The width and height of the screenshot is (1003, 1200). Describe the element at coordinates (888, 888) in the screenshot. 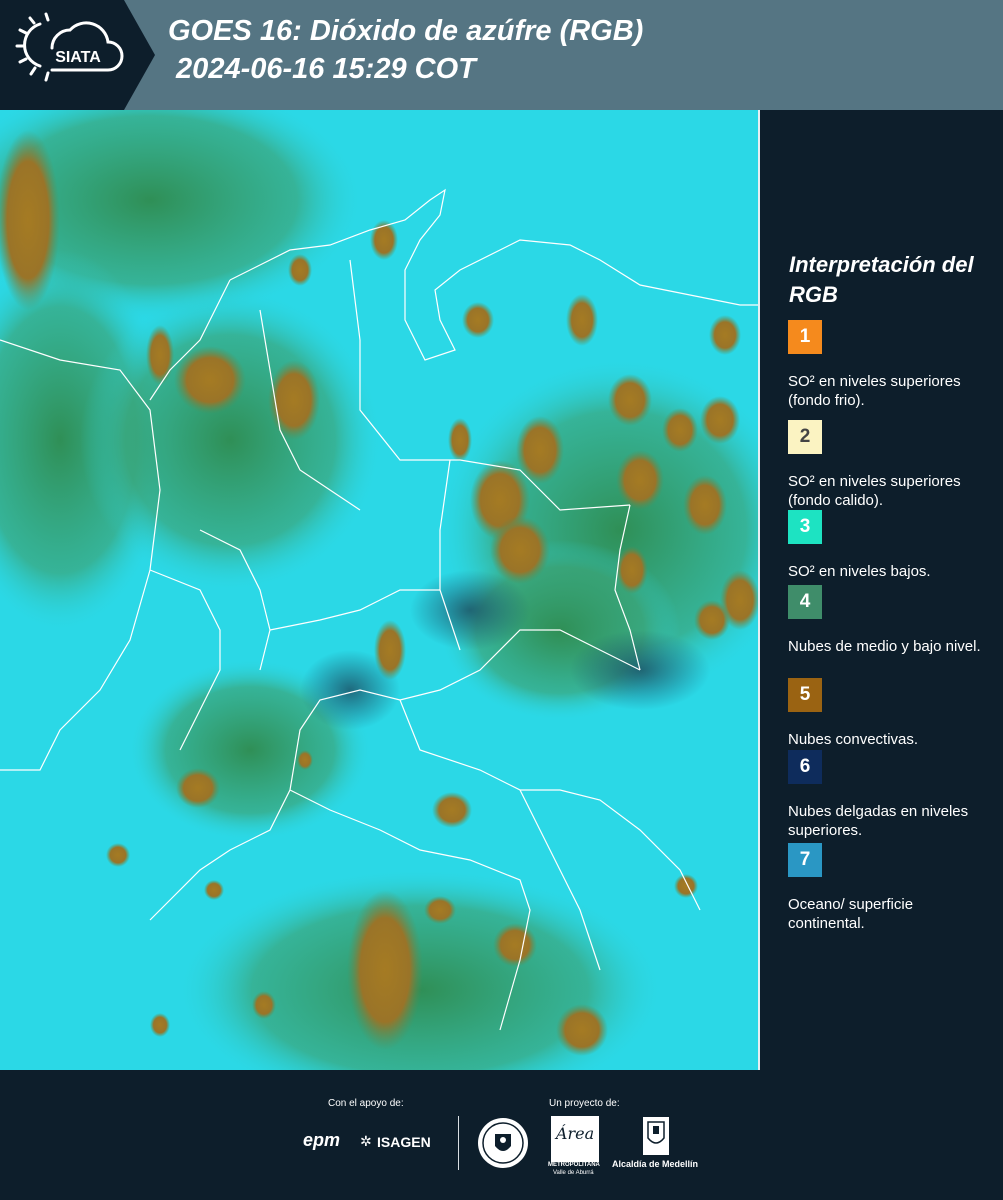

I see `legend-item: 7 Oceano/ superficie continental.` at that location.